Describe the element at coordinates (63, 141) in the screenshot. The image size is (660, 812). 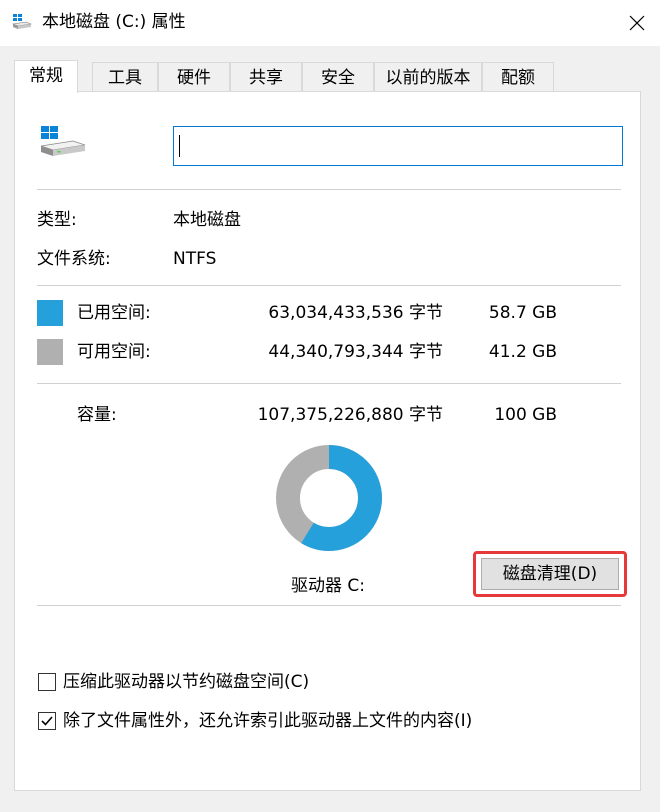
I see `hard-drive-icon` at that location.